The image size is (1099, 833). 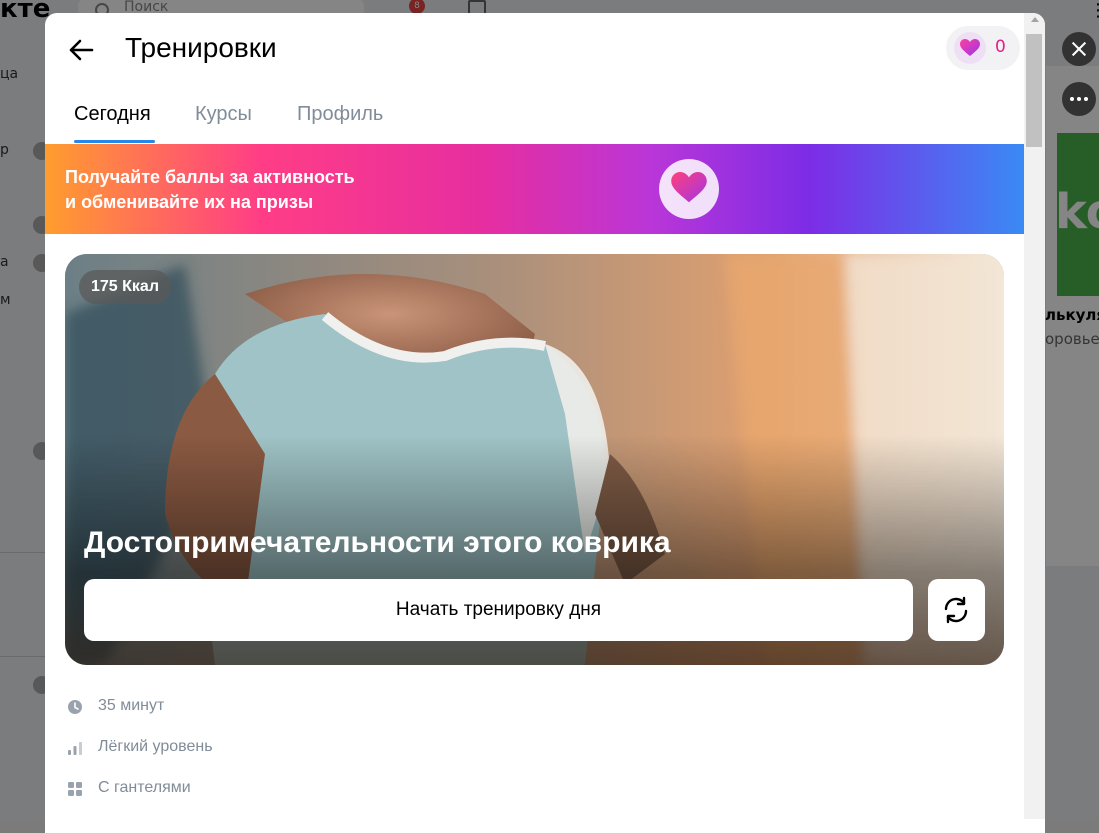 I want to click on workout-level-text: Лёгкий уровень, so click(x=155, y=746).